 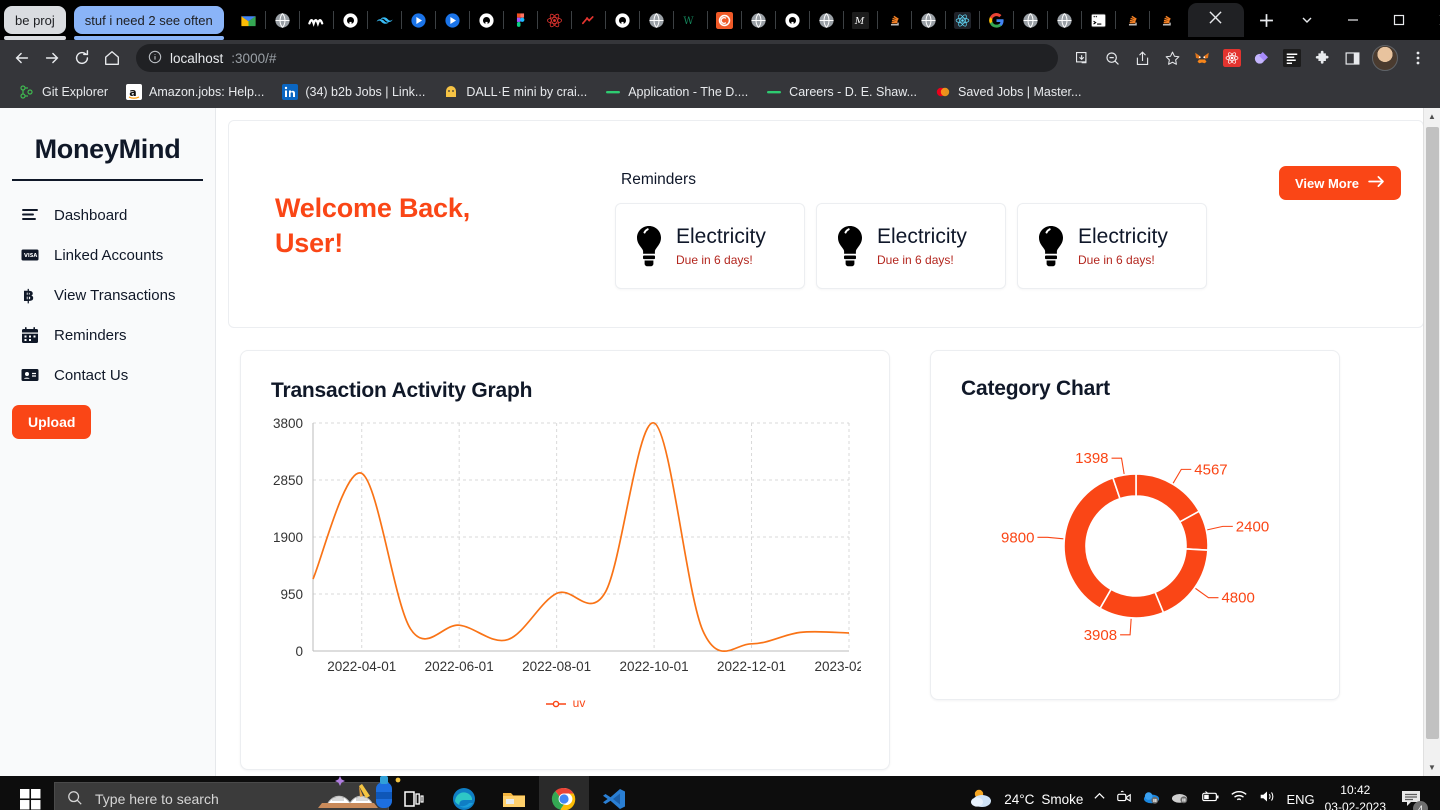 I want to click on view-more-label: View More, so click(x=1326, y=183).